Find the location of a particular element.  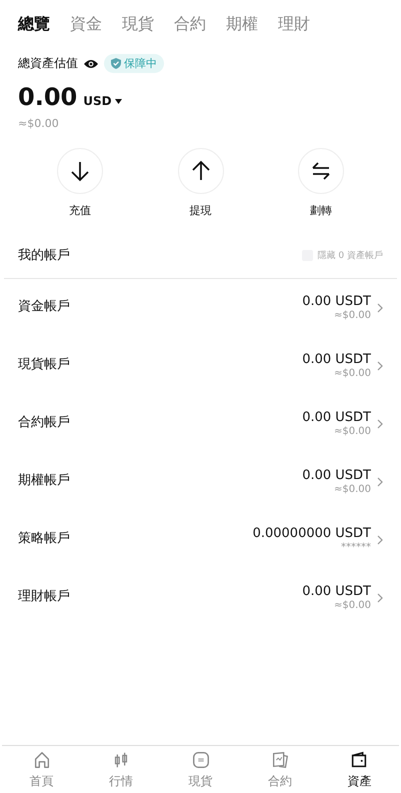

account-name: 期權帳戶 is located at coordinates (44, 478).